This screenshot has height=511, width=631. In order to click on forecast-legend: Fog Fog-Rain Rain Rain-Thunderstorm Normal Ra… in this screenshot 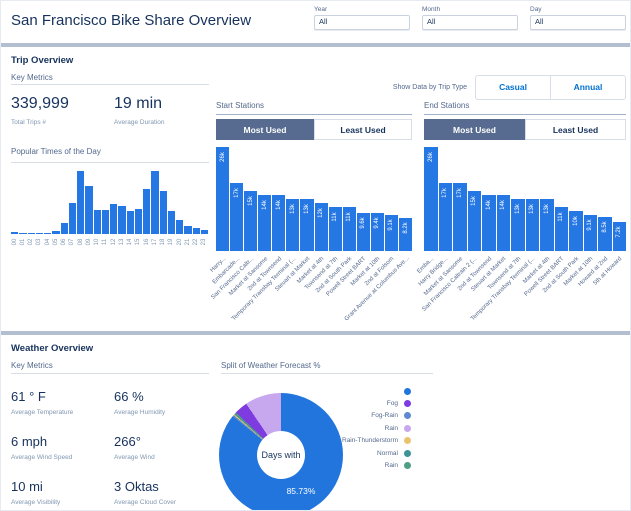, I will do `click(356, 428)`.